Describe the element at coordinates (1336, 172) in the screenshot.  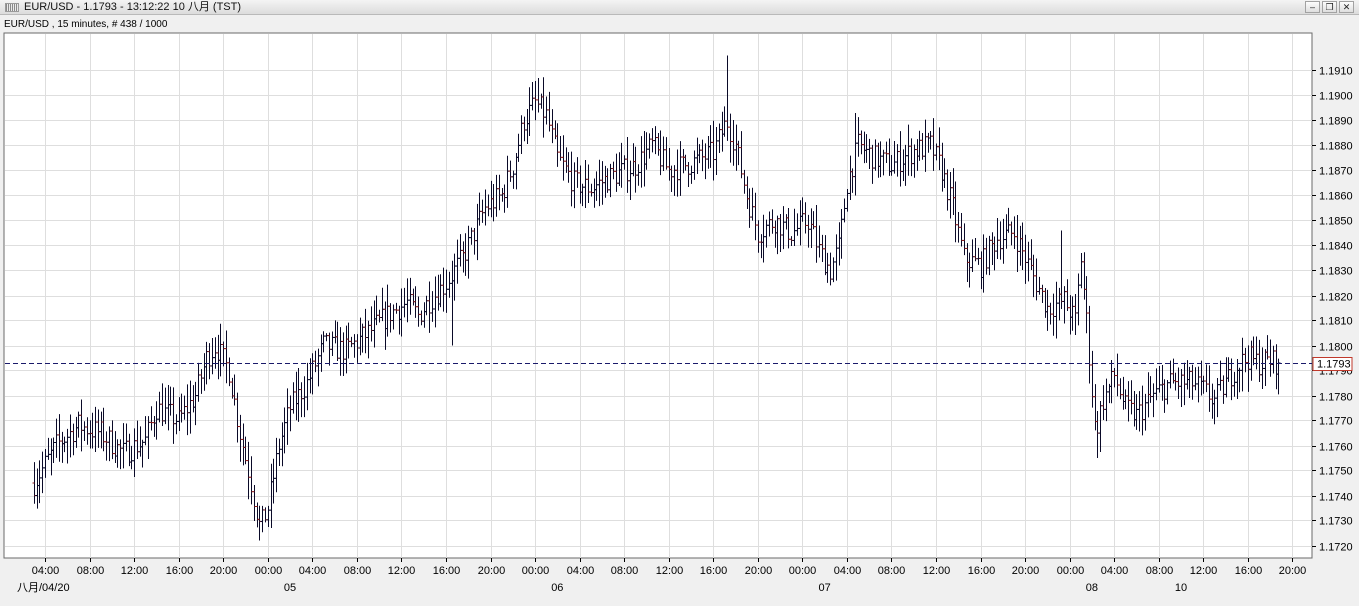
I see `y-tick-label: 1.1870` at that location.